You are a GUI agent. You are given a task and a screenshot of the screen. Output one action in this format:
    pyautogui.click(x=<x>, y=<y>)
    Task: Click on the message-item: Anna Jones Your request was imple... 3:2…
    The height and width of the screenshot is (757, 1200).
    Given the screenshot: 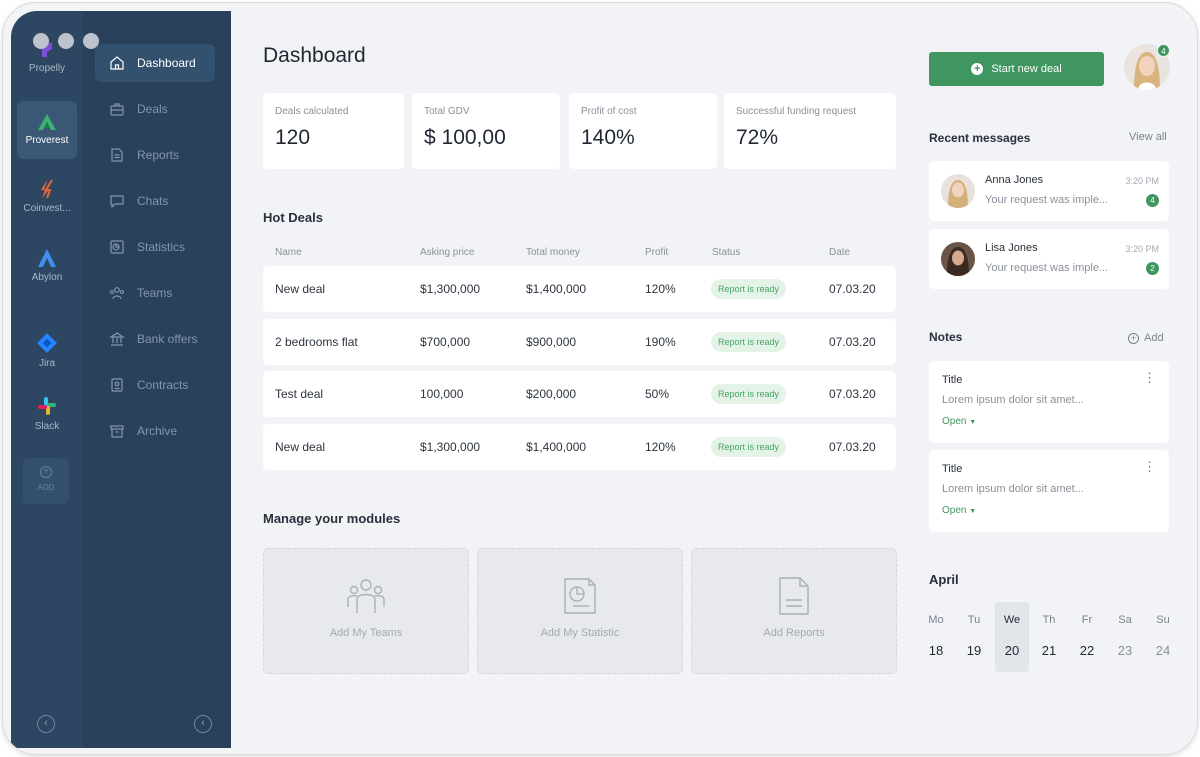 What is the action you would take?
    pyautogui.click(x=1049, y=191)
    